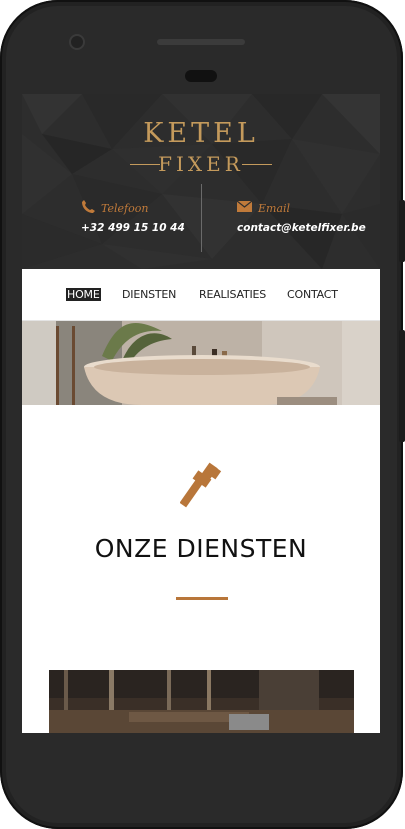  Describe the element at coordinates (149, 294) in the screenshot. I see `nav-item-diensten: DIENSTEN` at that location.